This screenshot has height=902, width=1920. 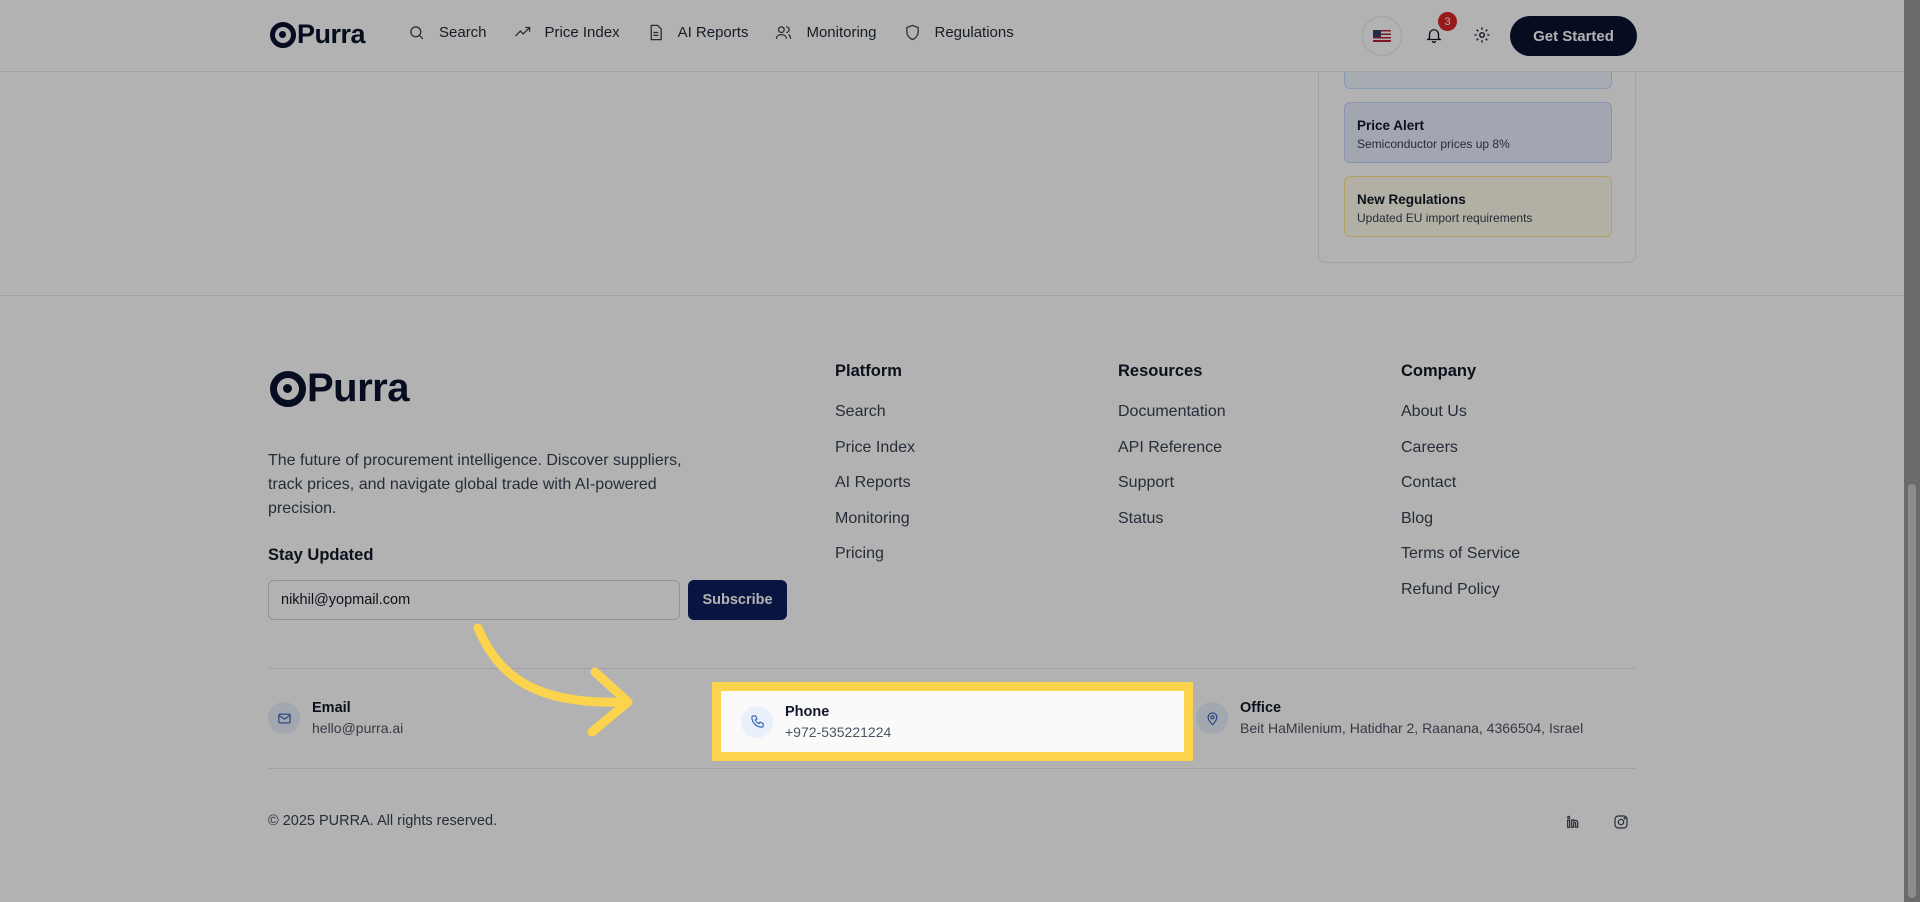 I want to click on footer-link: Monitoring, so click(x=875, y=518).